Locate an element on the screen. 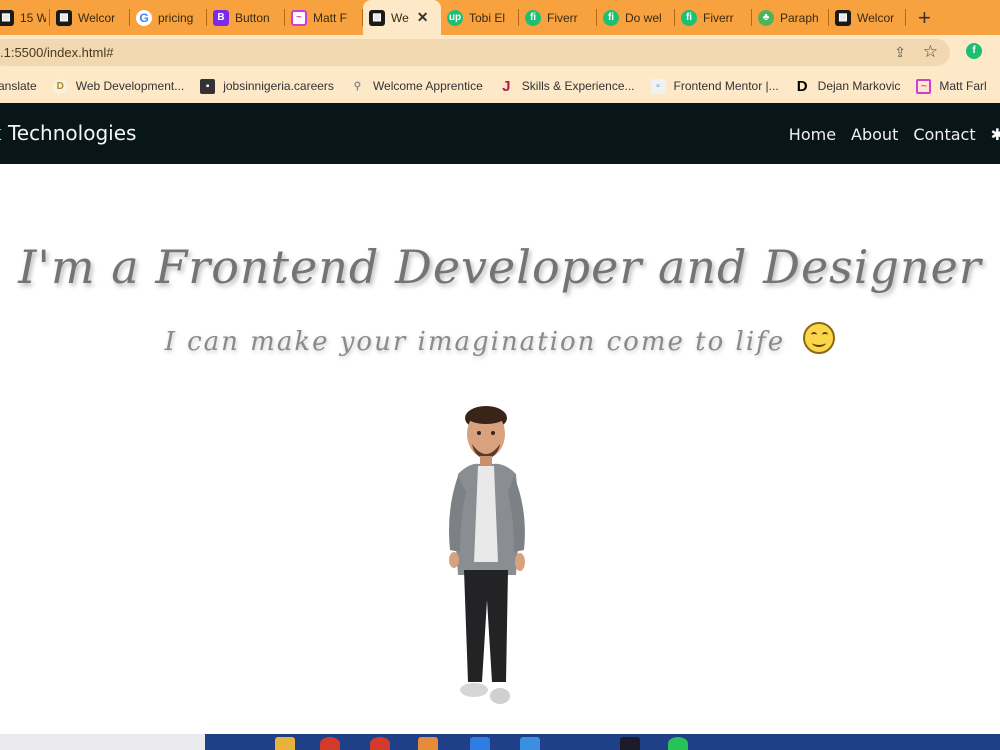 This screenshot has width=1000, height=750. hero-subtitle: I can make your imagination come to life is located at coordinates (475, 342).